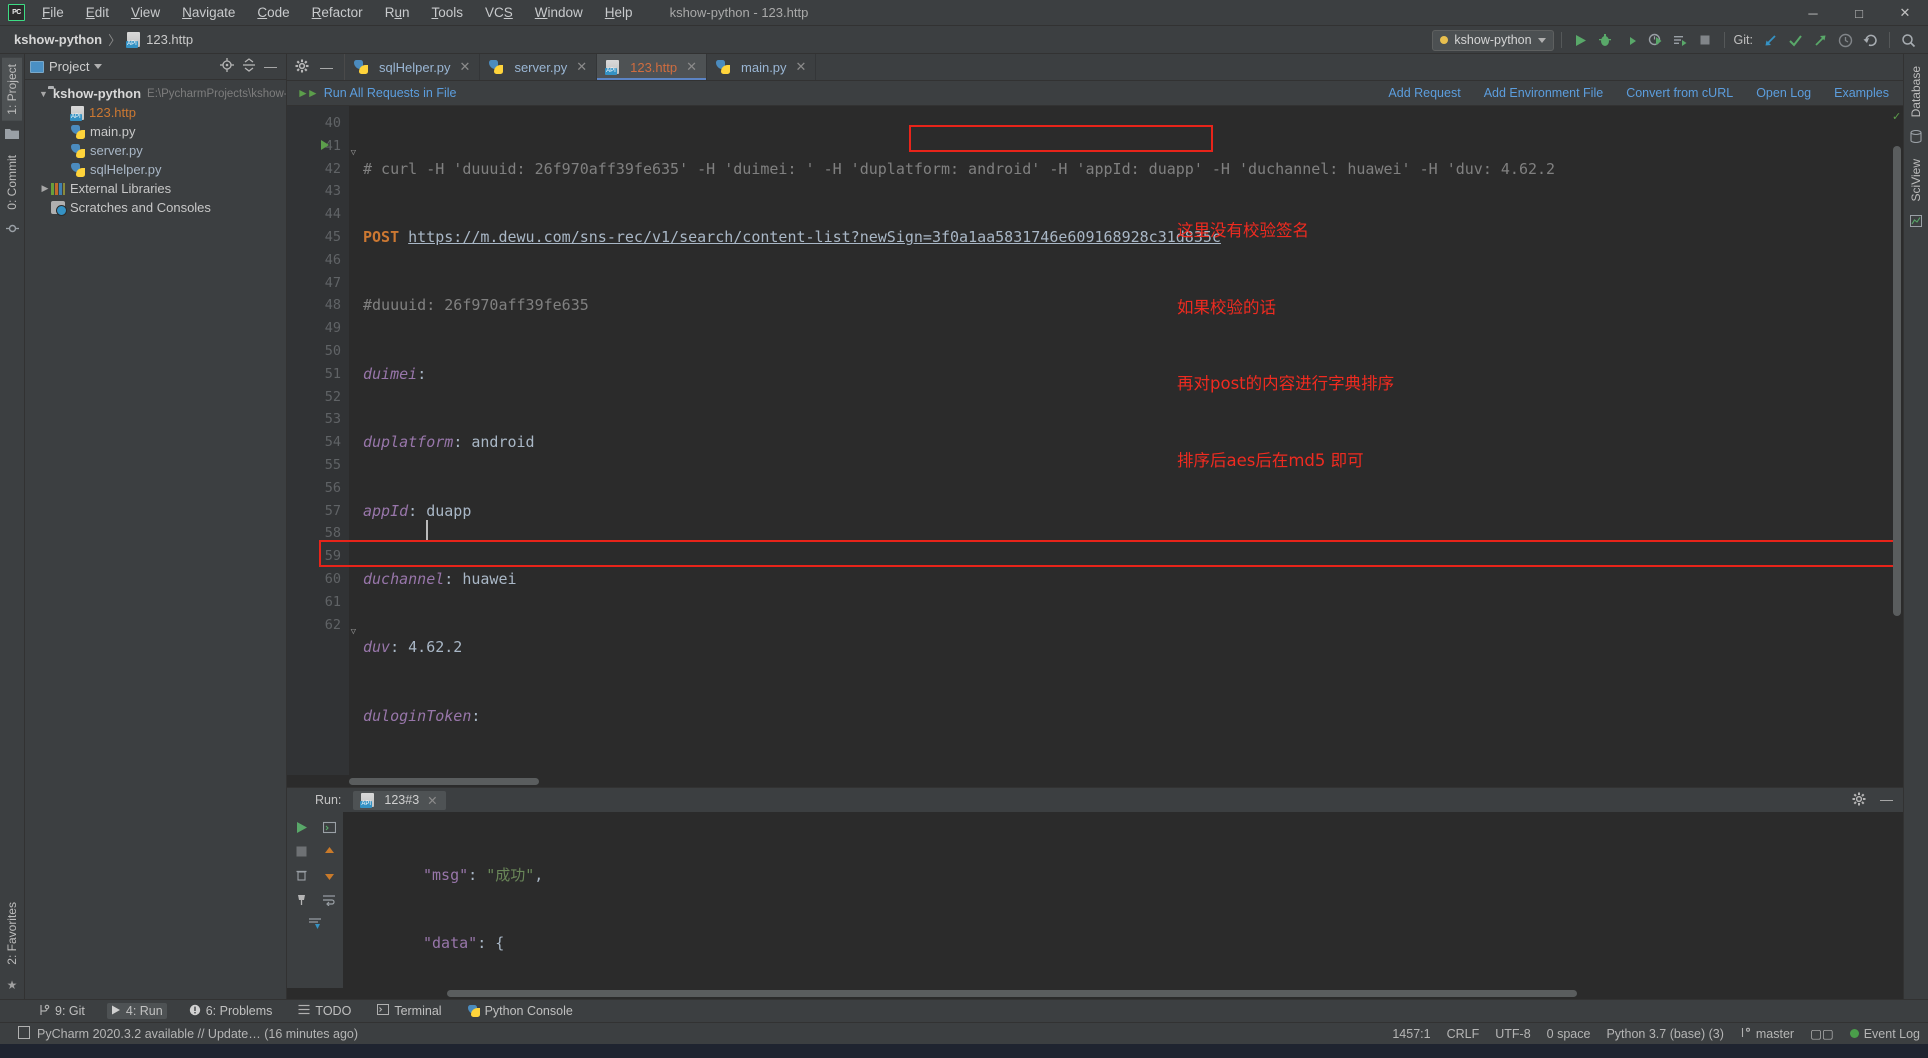 The height and width of the screenshot is (1058, 1928). Describe the element at coordinates (301, 827) in the screenshot. I see `rerun-icon` at that location.